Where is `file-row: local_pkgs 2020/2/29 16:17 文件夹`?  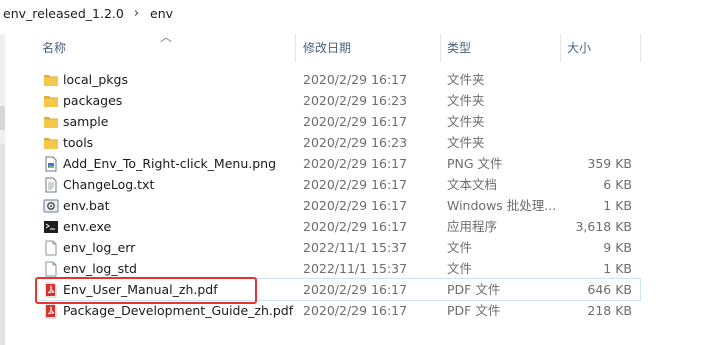
file-row: local_pkgs 2020/2/29 16:17 文件夹 is located at coordinates (338, 79).